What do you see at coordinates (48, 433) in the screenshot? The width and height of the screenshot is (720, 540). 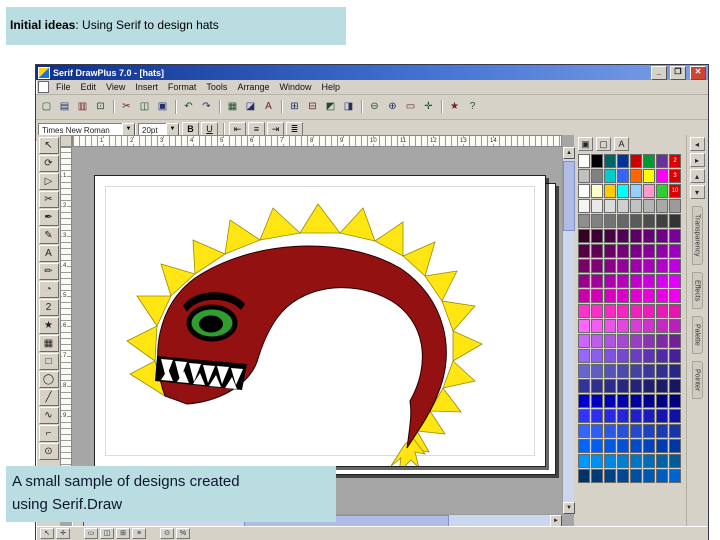 I see `connector-tool: ⌐` at bounding box center [48, 433].